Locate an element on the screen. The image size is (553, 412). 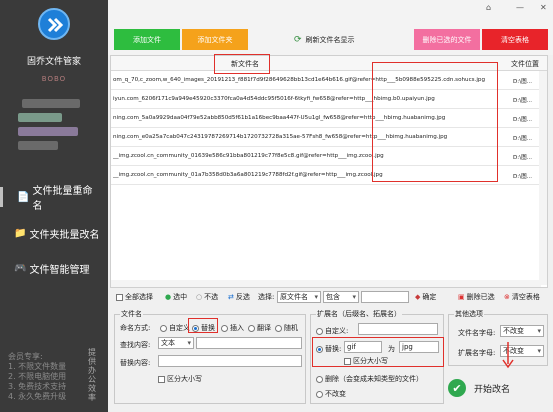
ext-custom-label: 自定义: is located at coordinates (337, 331).